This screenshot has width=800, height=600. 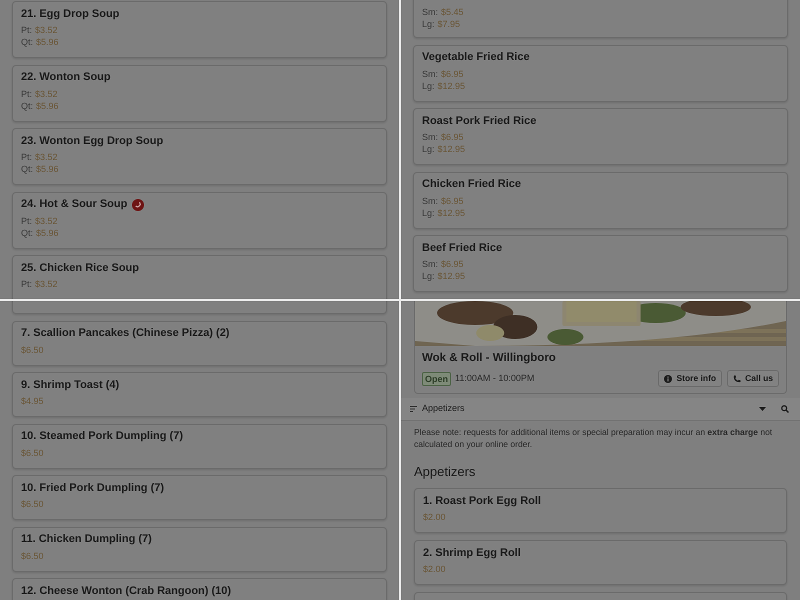 What do you see at coordinates (70, 385) in the screenshot?
I see `item-name: 9. Shrimp Toast (4)` at bounding box center [70, 385].